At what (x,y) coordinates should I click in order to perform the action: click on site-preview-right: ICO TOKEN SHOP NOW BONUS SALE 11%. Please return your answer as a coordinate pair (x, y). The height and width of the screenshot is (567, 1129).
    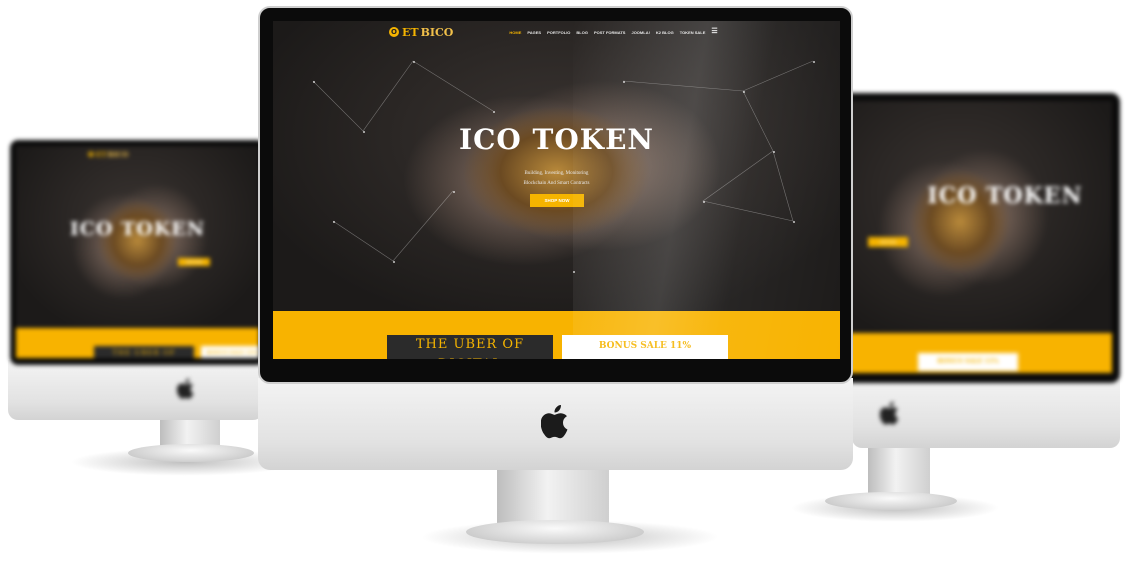
    Looking at the image, I should click on (960, 237).